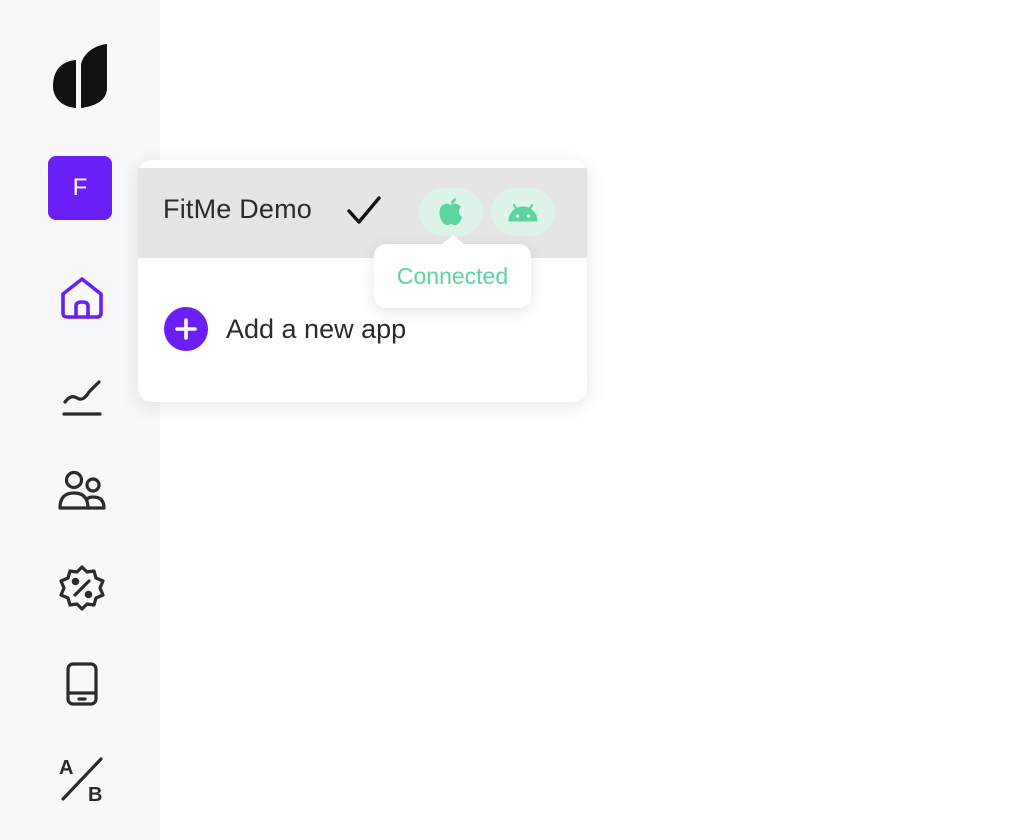 Image resolution: width=1014 pixels, height=840 pixels. I want to click on connected-tooltip: Connected, so click(452, 271).